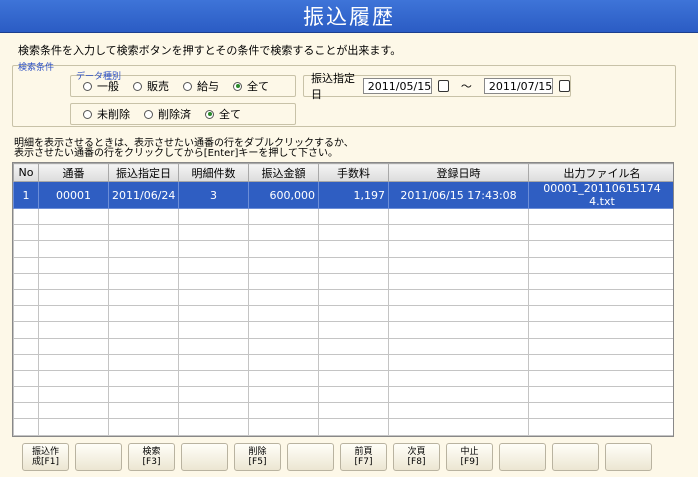 This screenshot has width=698, height=477. Describe the element at coordinates (167, 114) in the screenshot. I see `radio-deleted: 削除済` at that location.